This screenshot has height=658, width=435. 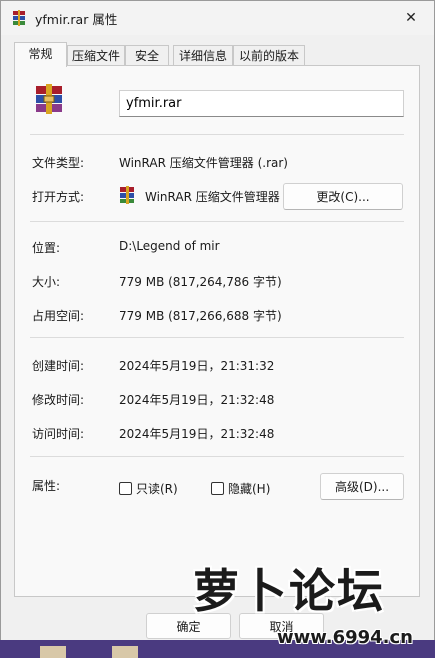 What do you see at coordinates (197, 400) in the screenshot?
I see `modified-value: 2024年5月19日，21:32:48` at bounding box center [197, 400].